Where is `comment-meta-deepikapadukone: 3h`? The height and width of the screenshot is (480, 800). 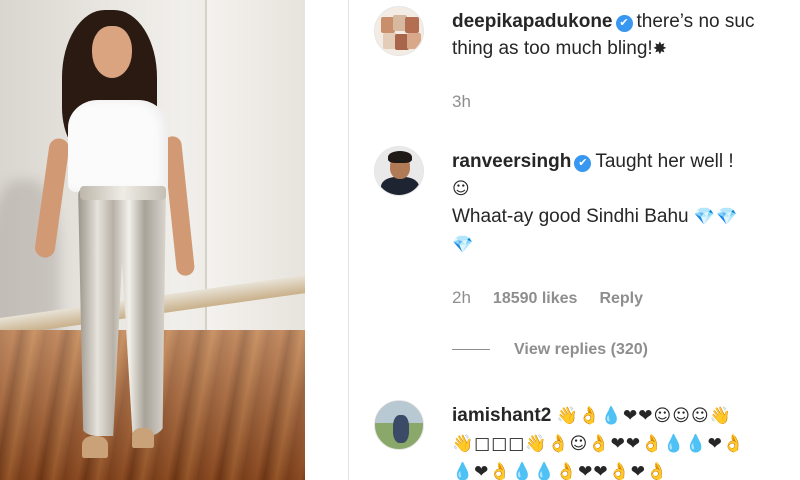 comment-meta-deepikapadukone: 3h is located at coordinates (472, 102).